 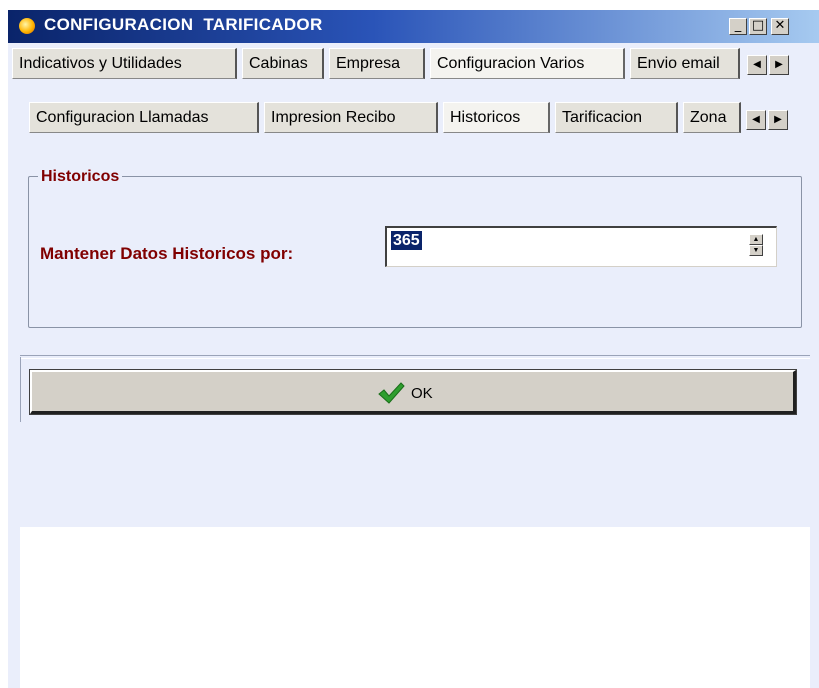 I want to click on title-bar: CONFIGURACION TARIFICADOR _ □ ✕, so click(x=413, y=26).